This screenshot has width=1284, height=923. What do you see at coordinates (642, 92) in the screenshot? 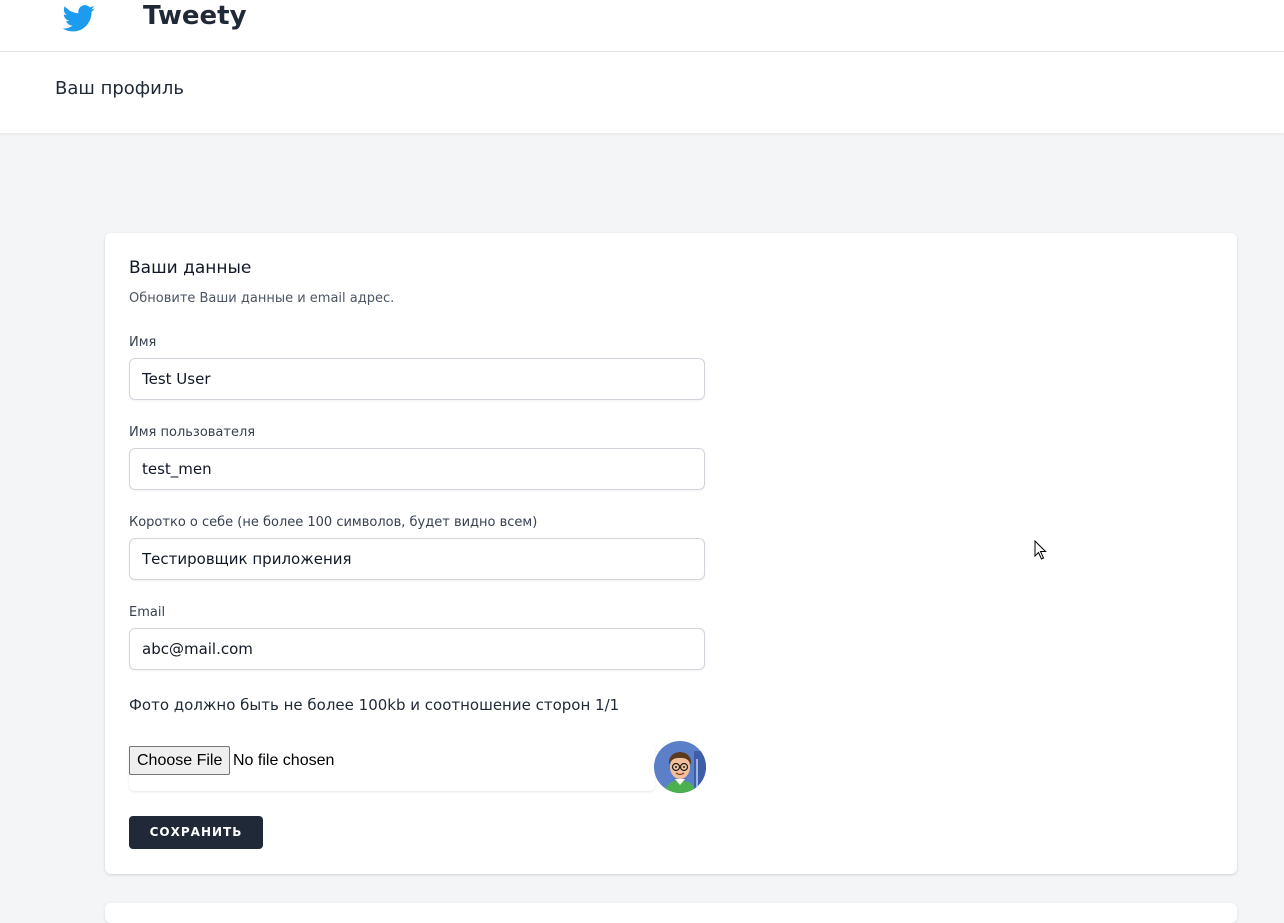
I see `page-header` at bounding box center [642, 92].